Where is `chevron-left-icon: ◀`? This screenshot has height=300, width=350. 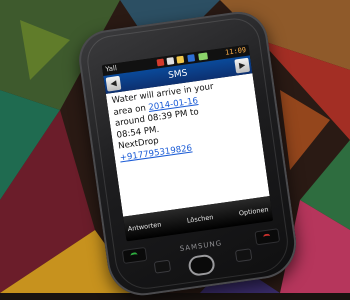 chevron-left-icon: ◀ is located at coordinates (113, 83).